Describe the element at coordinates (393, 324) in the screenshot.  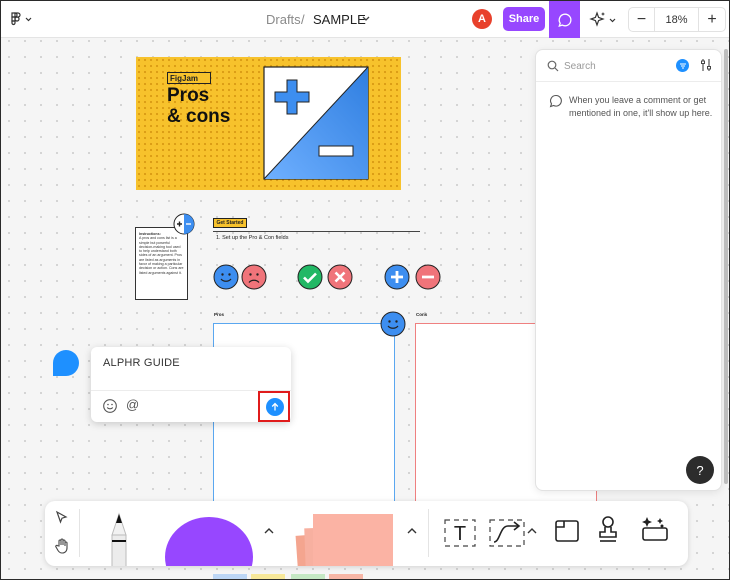
I see `smiley-cursor-icon` at that location.